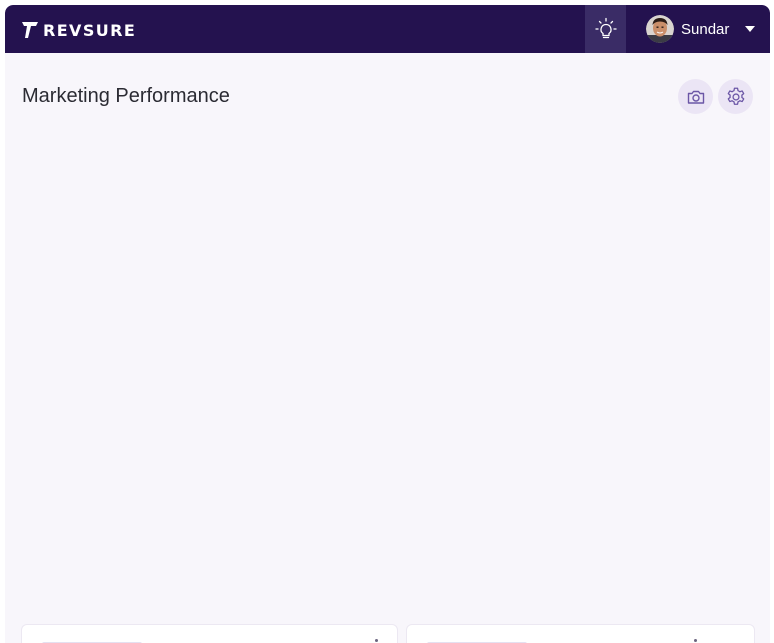 Image resolution: width=774 pixels, height=643 pixels. I want to click on logo-wordmark: REVSURE, so click(90, 30).